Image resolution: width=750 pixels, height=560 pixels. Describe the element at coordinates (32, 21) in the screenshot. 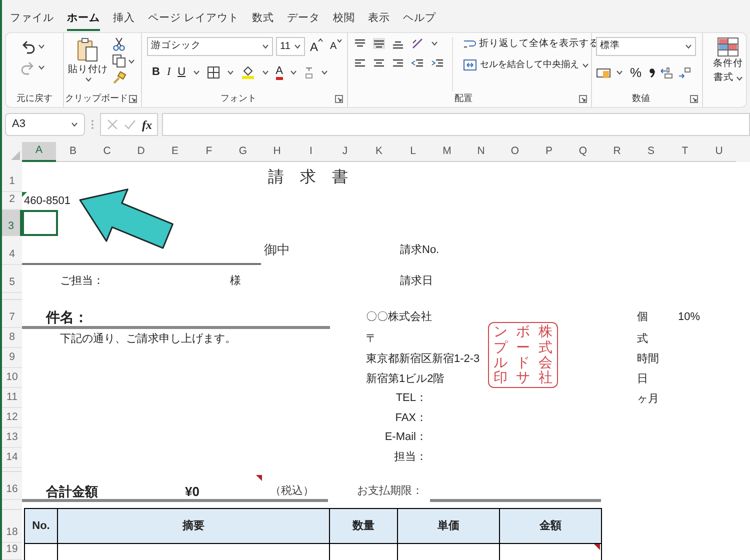

I see `ribbon-tab: ファイル` at that location.